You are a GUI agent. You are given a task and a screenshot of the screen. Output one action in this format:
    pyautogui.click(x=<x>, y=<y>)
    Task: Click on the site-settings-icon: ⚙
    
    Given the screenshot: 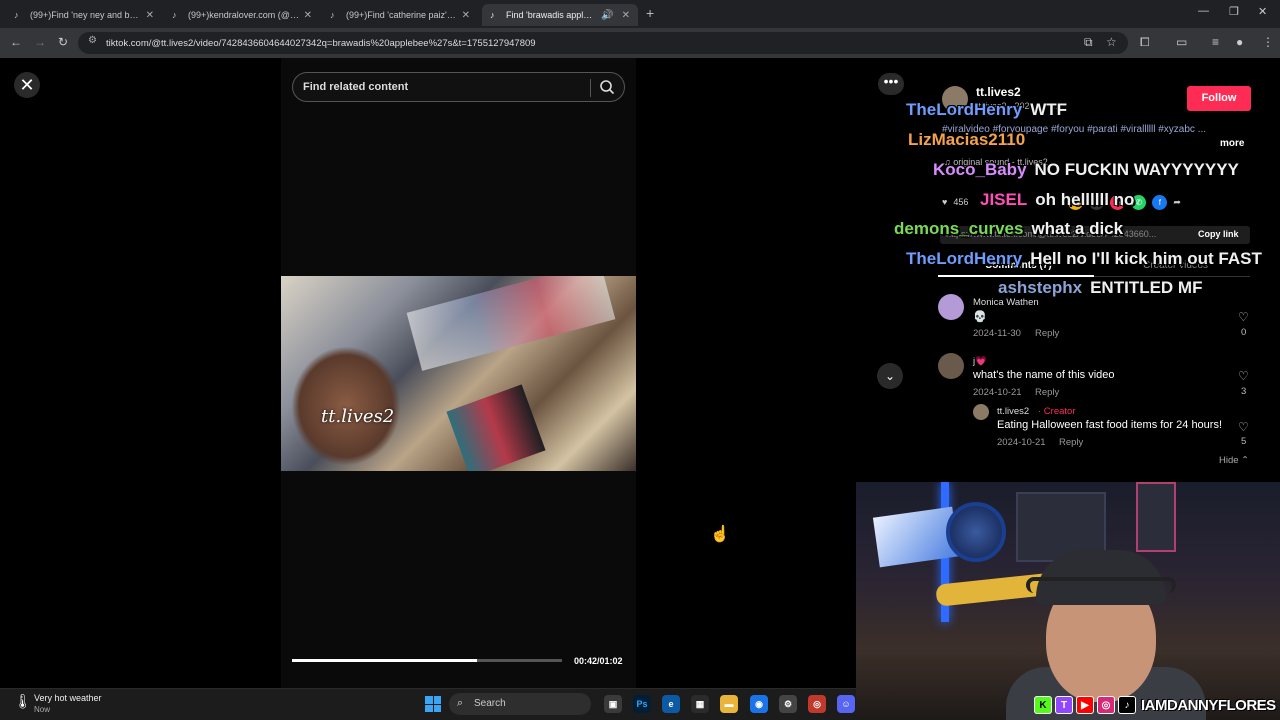 What is the action you would take?
    pyautogui.click(x=92, y=40)
    